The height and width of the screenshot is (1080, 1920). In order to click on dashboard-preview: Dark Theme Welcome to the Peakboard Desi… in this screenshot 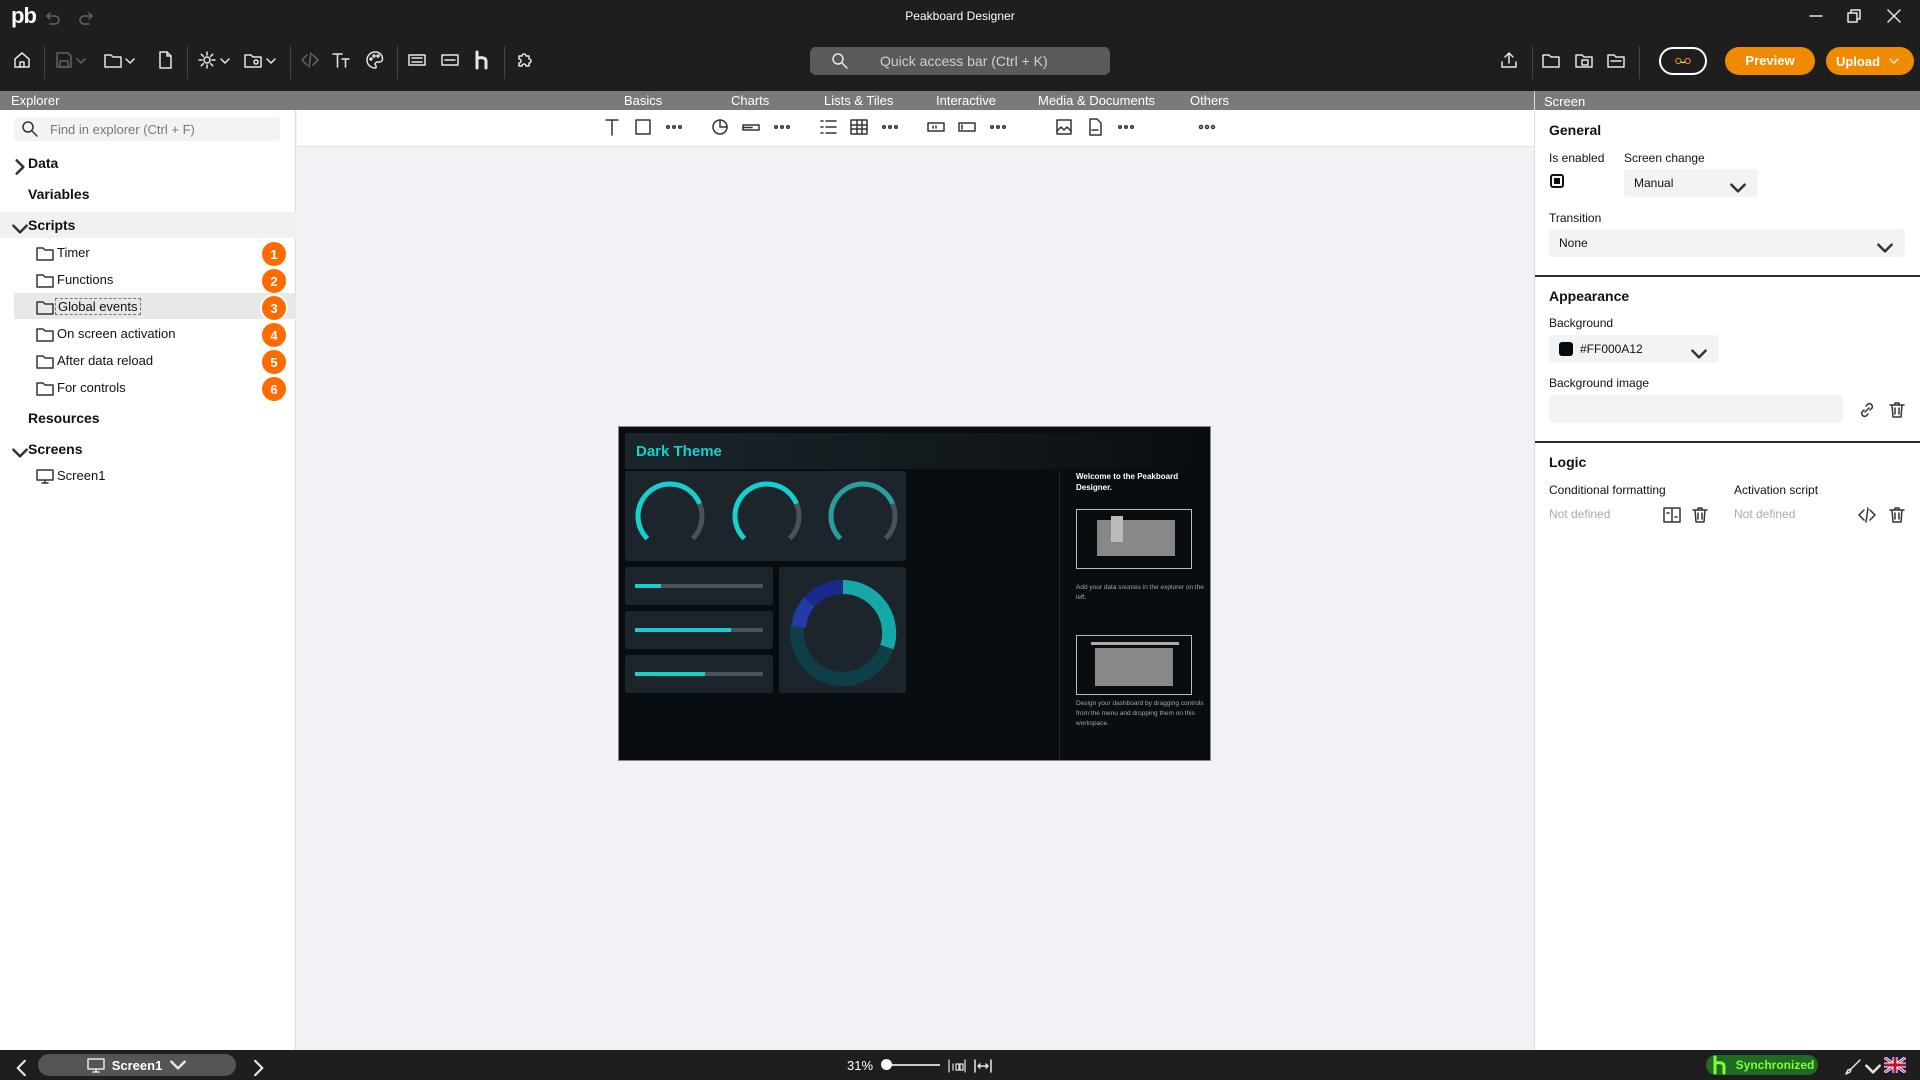, I will do `click(914, 593)`.